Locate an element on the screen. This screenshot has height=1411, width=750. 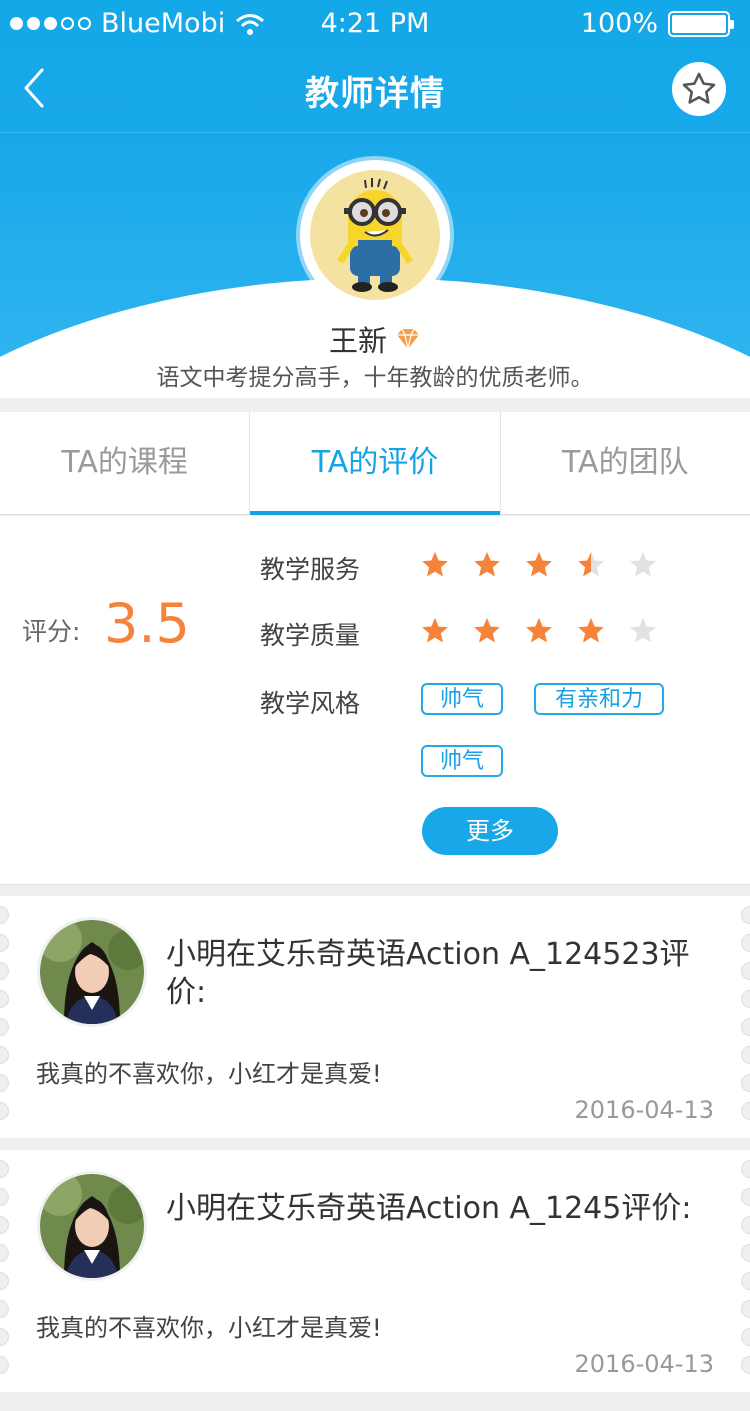
page-title: 教师详情 is located at coordinates (375, 94).